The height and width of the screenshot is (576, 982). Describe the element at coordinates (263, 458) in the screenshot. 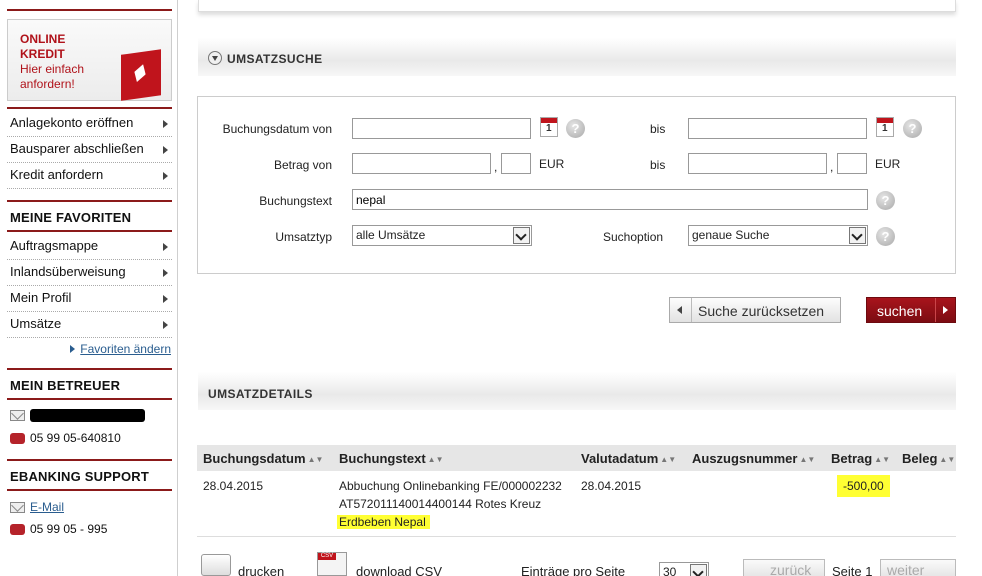

I see `column-header-buchungsdatum: Buchungsdatum ▲▼` at that location.